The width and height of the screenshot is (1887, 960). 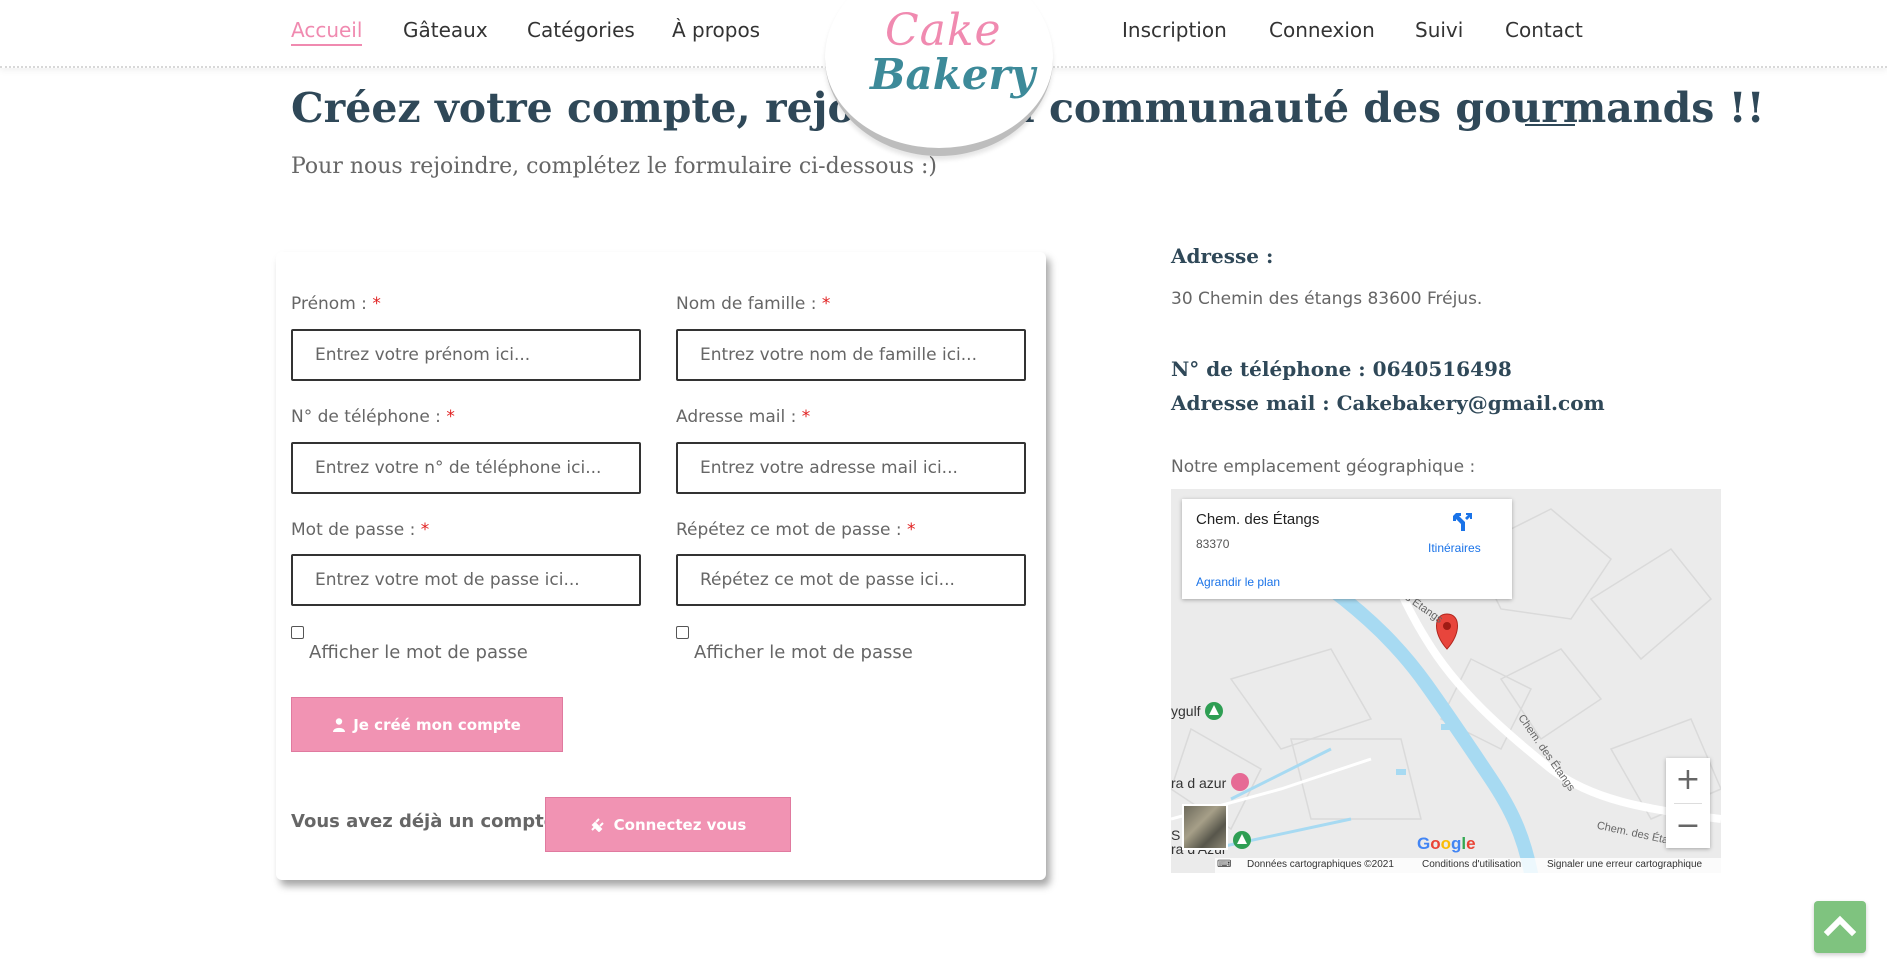 What do you see at coordinates (1454, 548) in the screenshot?
I see `directions-link: Itinéraires` at bounding box center [1454, 548].